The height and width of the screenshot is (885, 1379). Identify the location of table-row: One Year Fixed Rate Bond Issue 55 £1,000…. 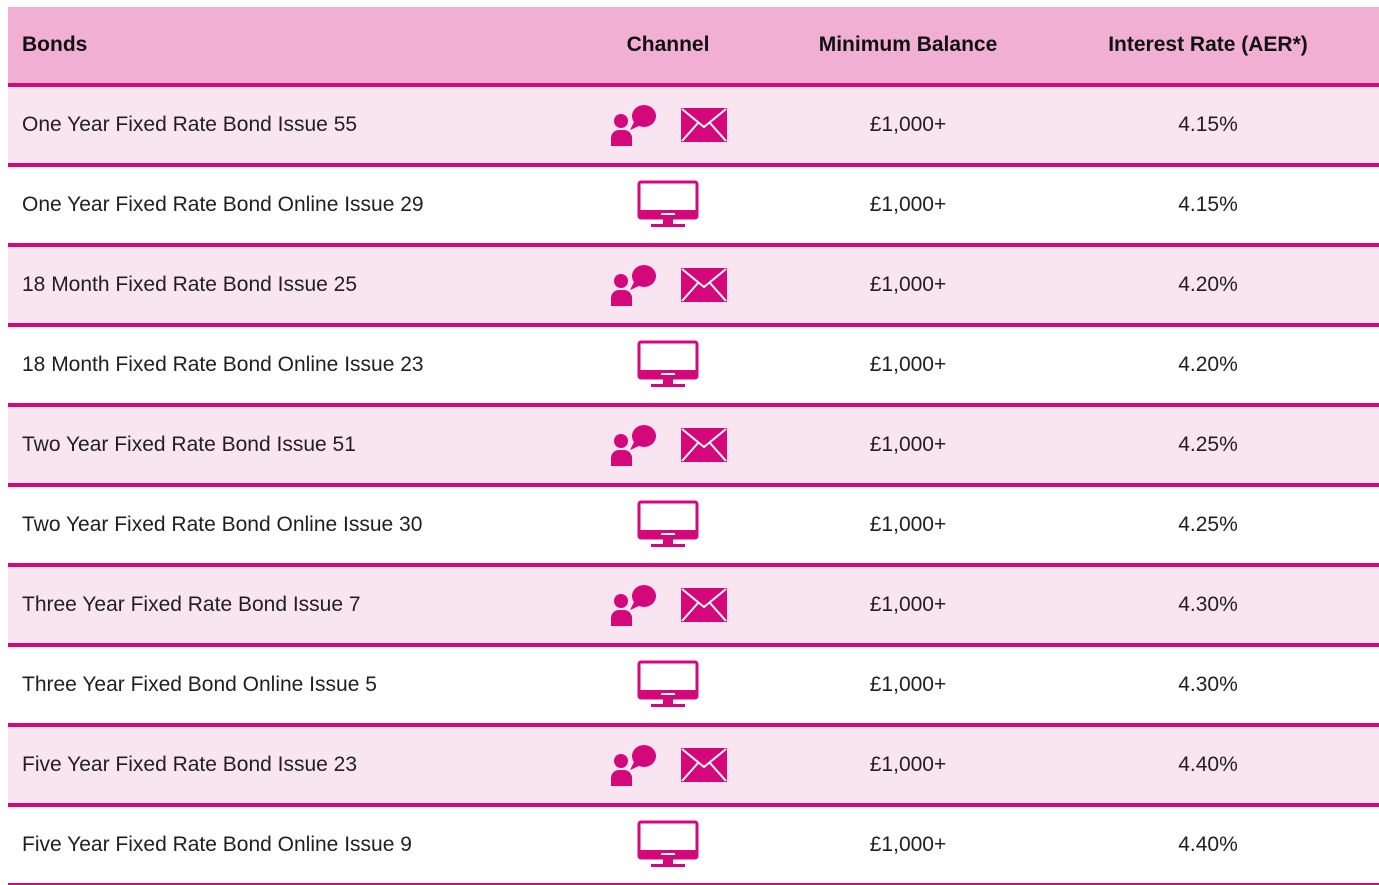
(693, 127).